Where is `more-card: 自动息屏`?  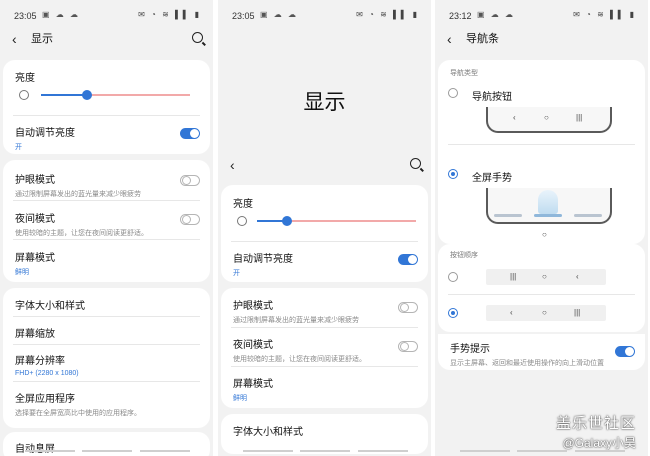
more-card: 自动息屏 is located at coordinates (106, 444).